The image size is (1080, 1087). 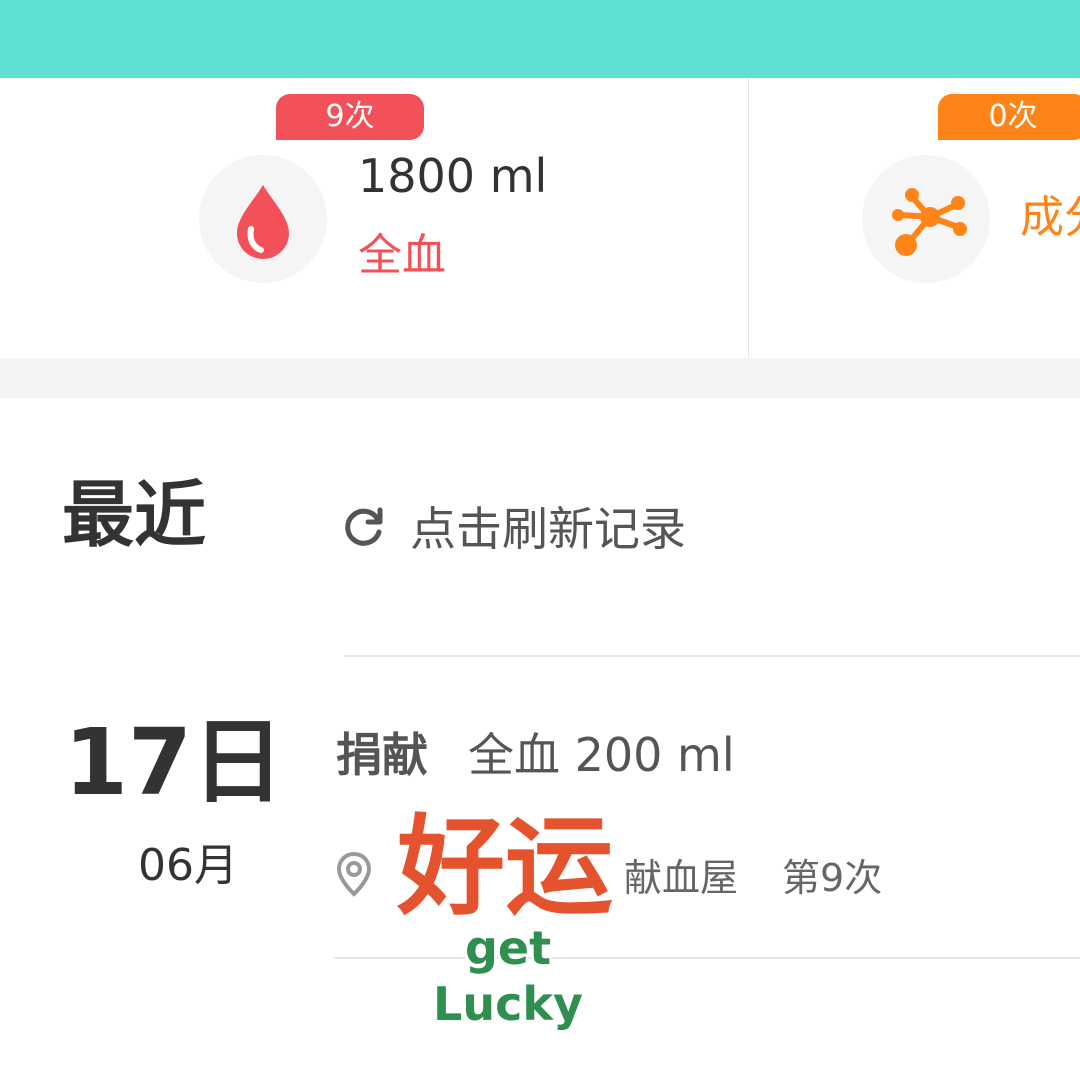 What do you see at coordinates (350, 117) in the screenshot?
I see `whole-blood-count-badge: 9次` at bounding box center [350, 117].